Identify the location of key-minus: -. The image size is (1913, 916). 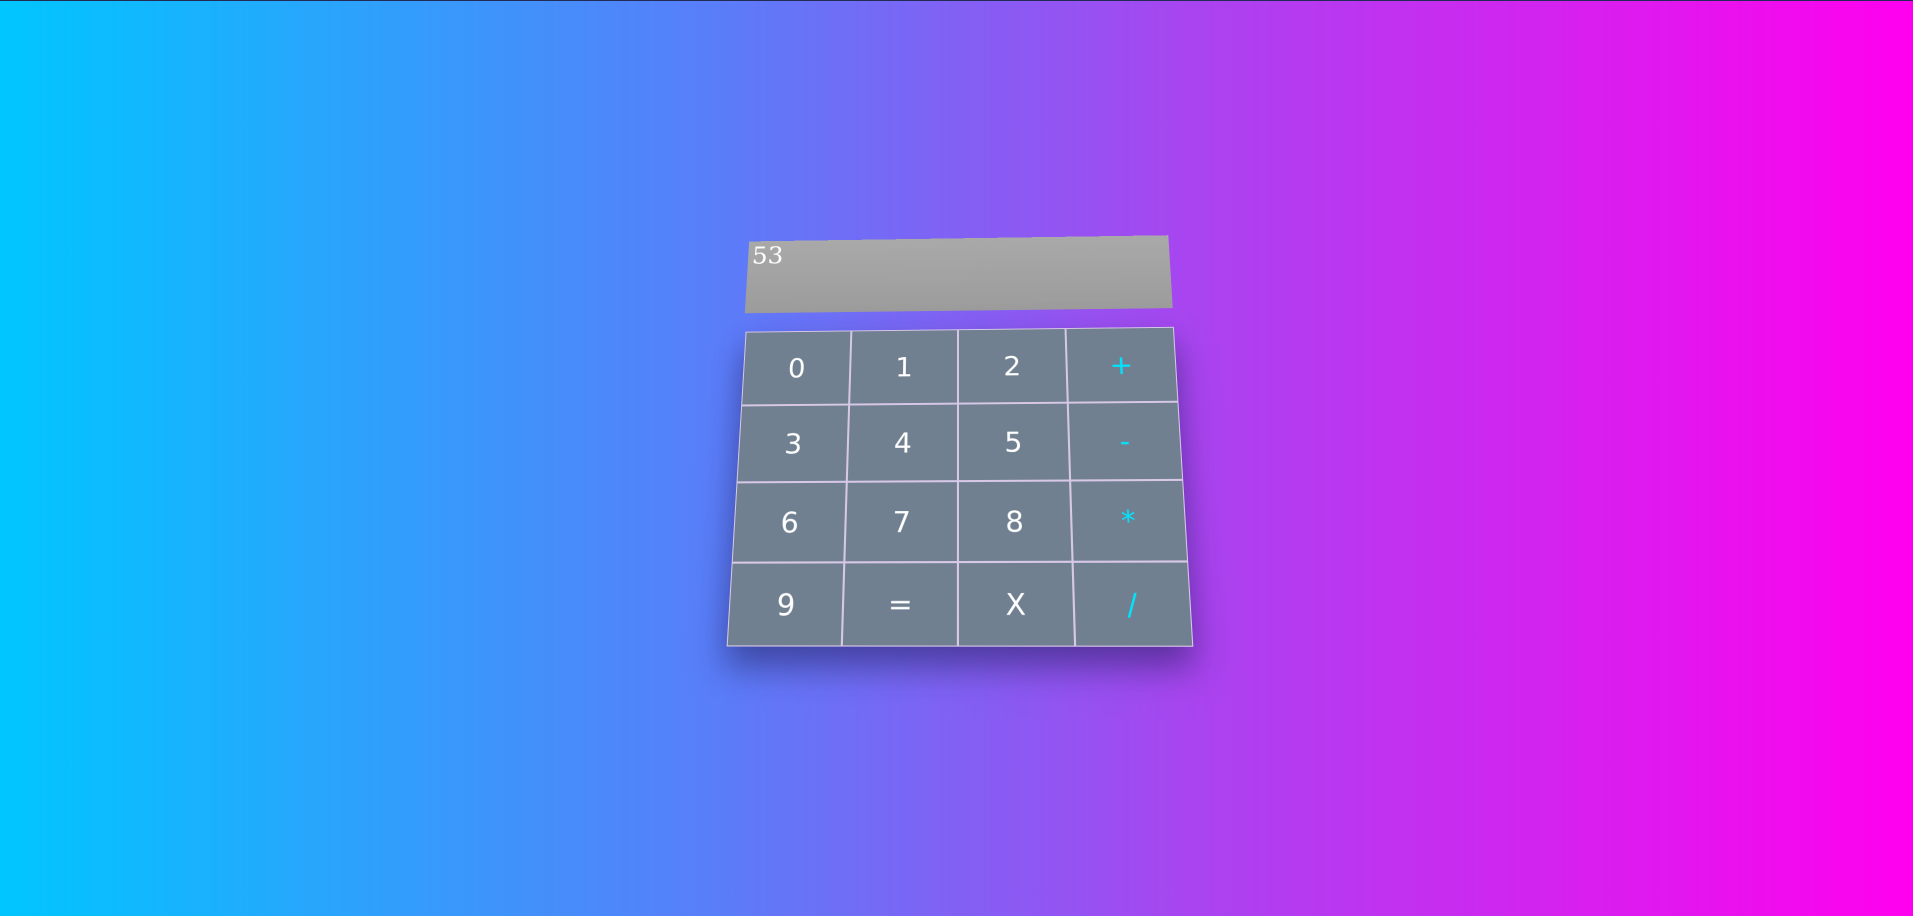
(1125, 441).